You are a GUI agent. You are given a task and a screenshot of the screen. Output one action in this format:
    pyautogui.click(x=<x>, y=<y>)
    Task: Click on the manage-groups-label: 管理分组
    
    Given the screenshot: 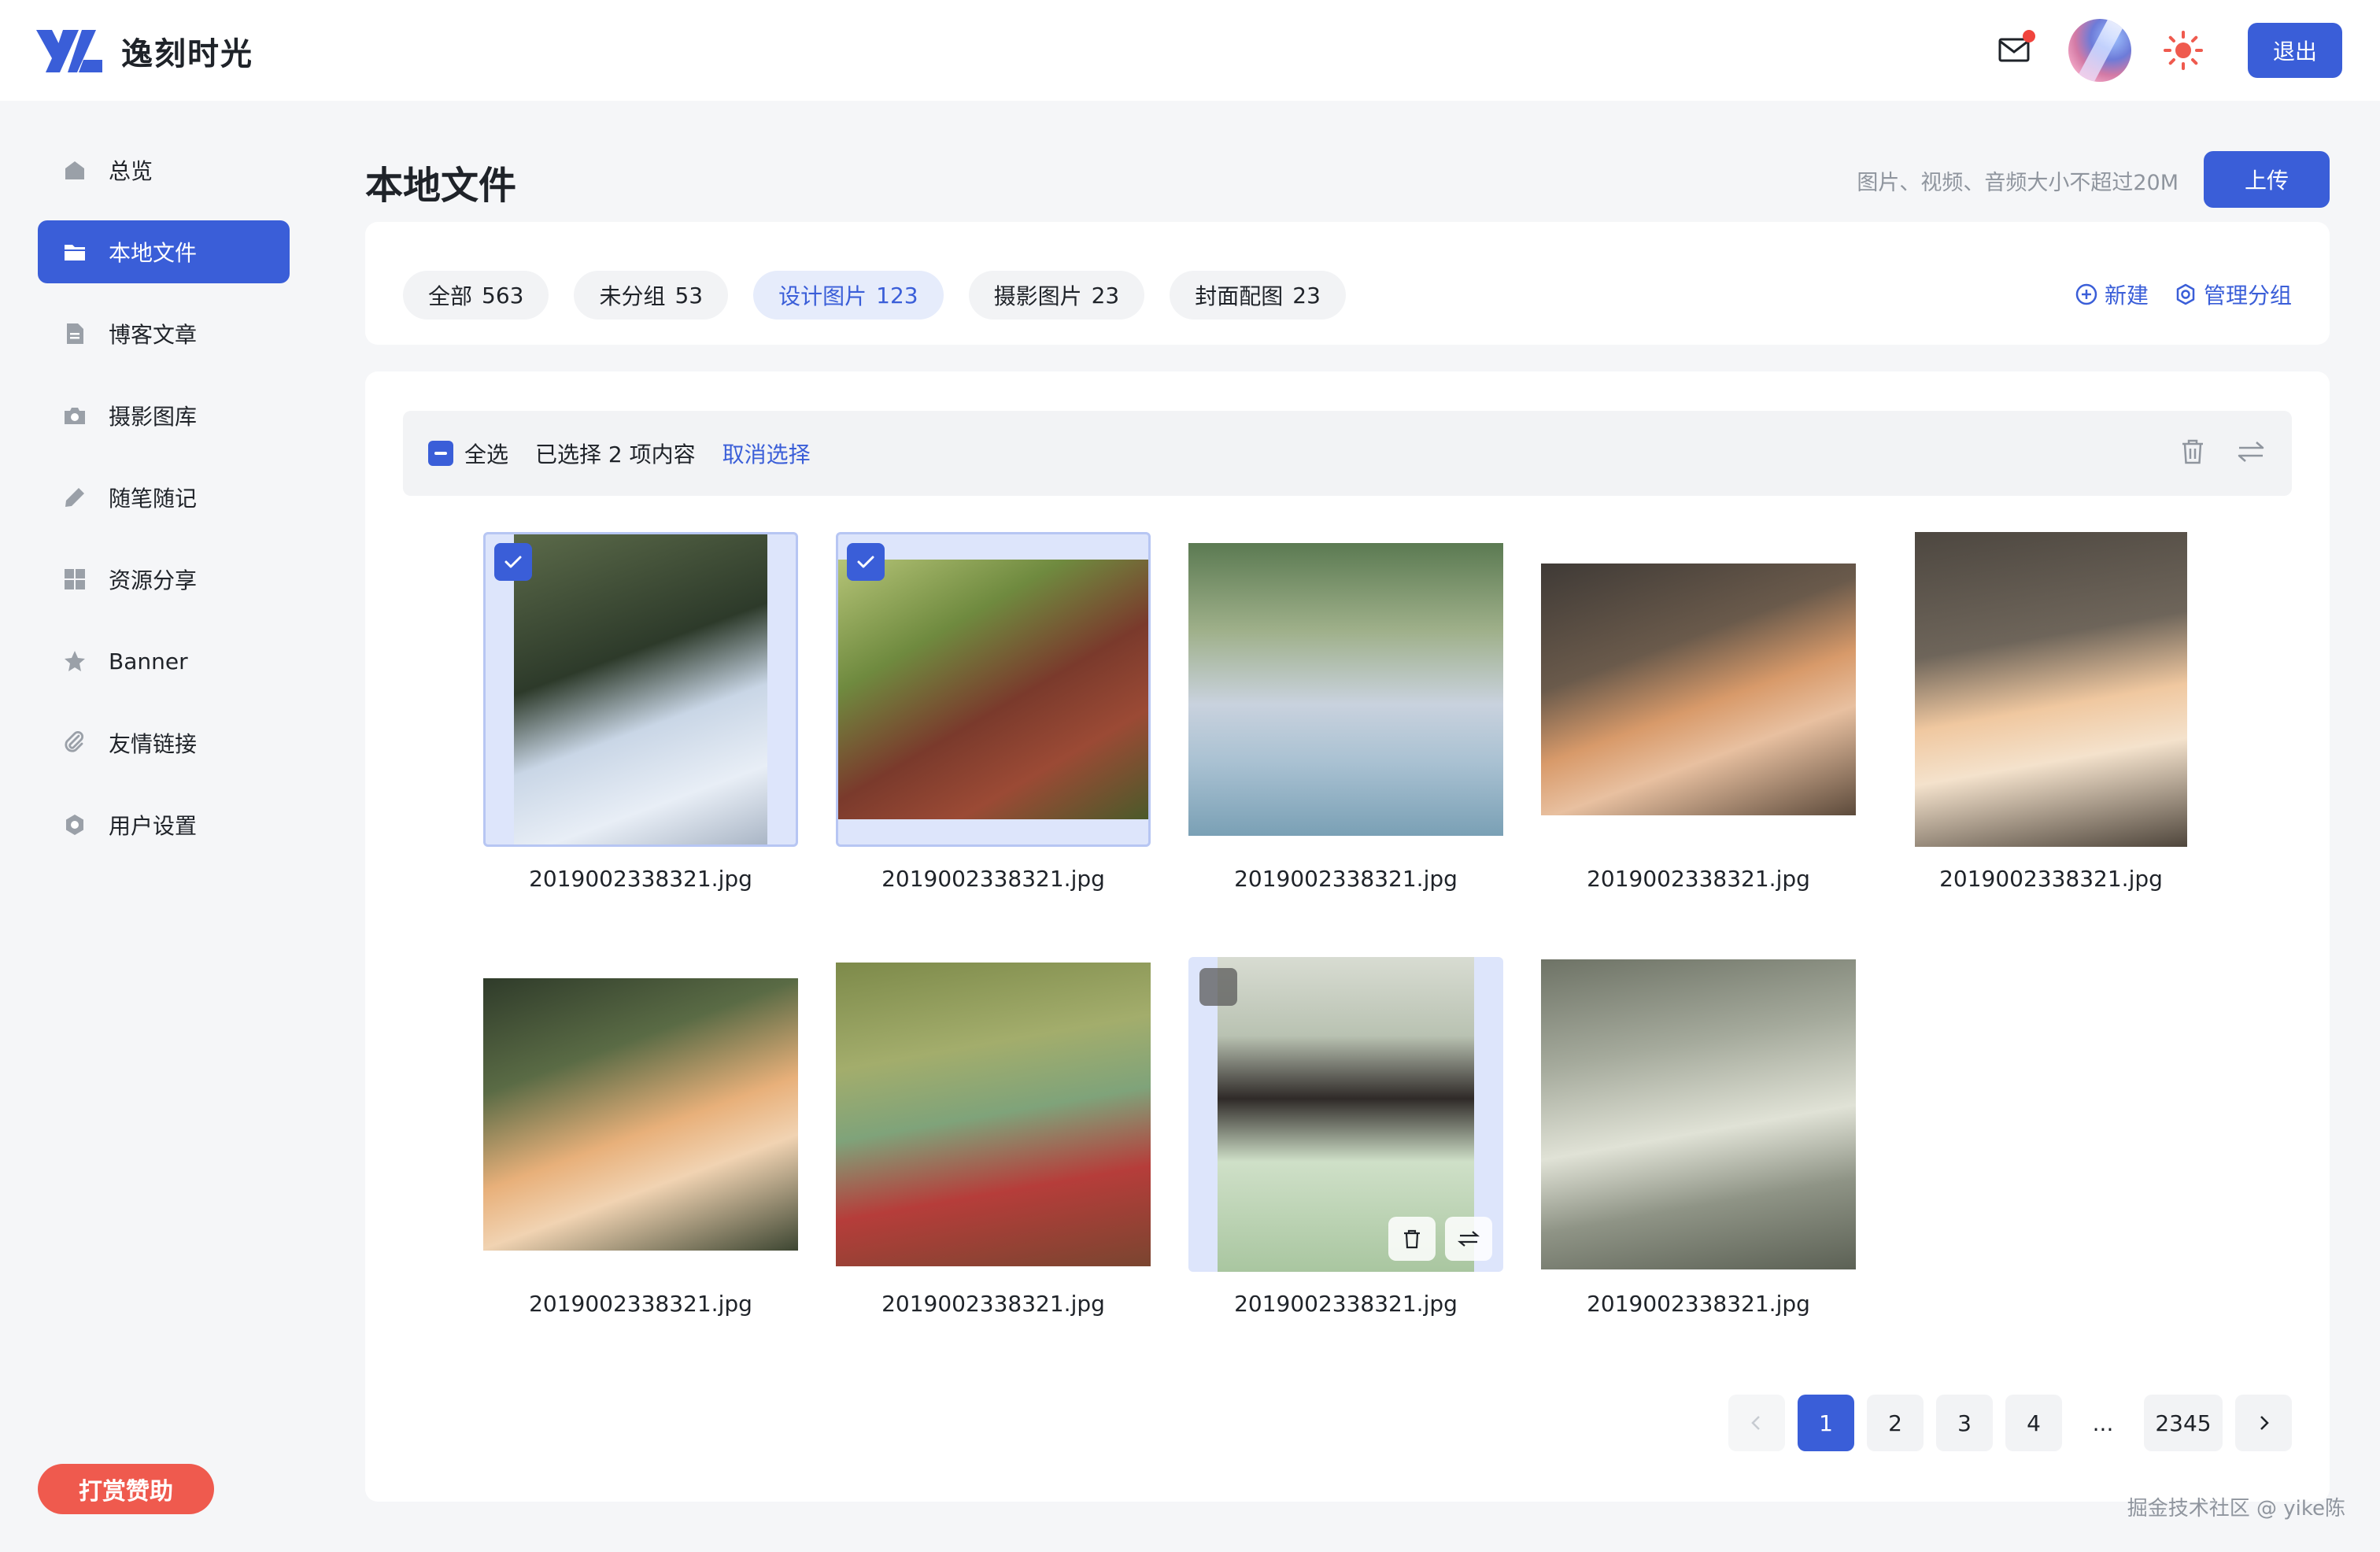 What is the action you would take?
    pyautogui.click(x=2247, y=296)
    